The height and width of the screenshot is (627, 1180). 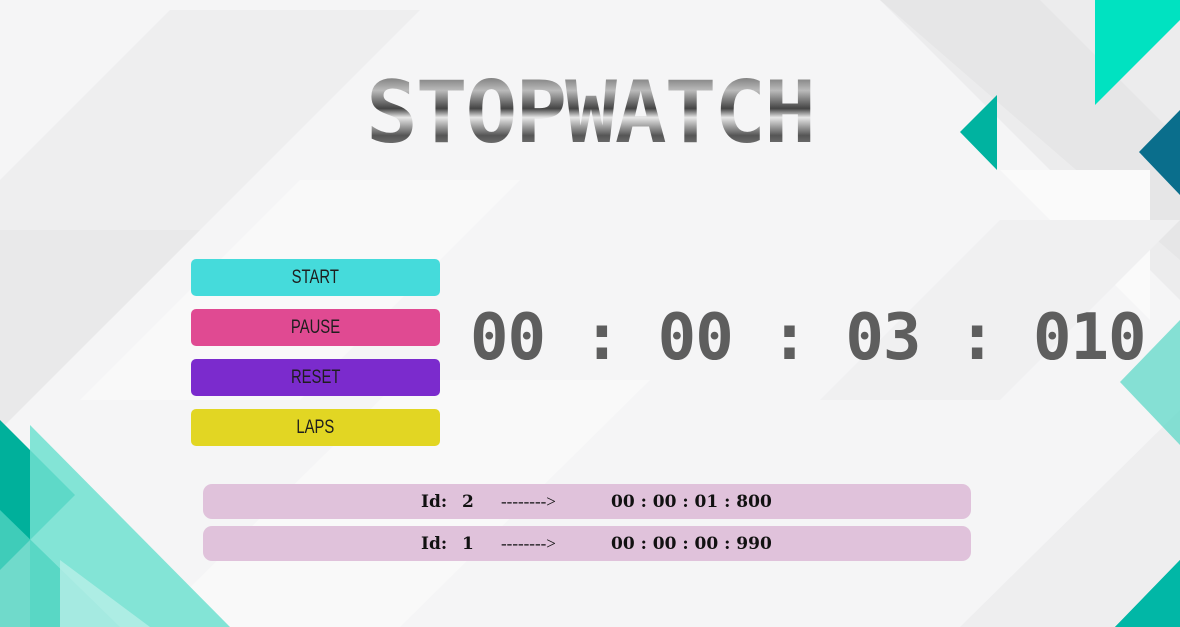 I want to click on lap-time: 00 : 00 : 01 : 800, so click(x=691, y=502).